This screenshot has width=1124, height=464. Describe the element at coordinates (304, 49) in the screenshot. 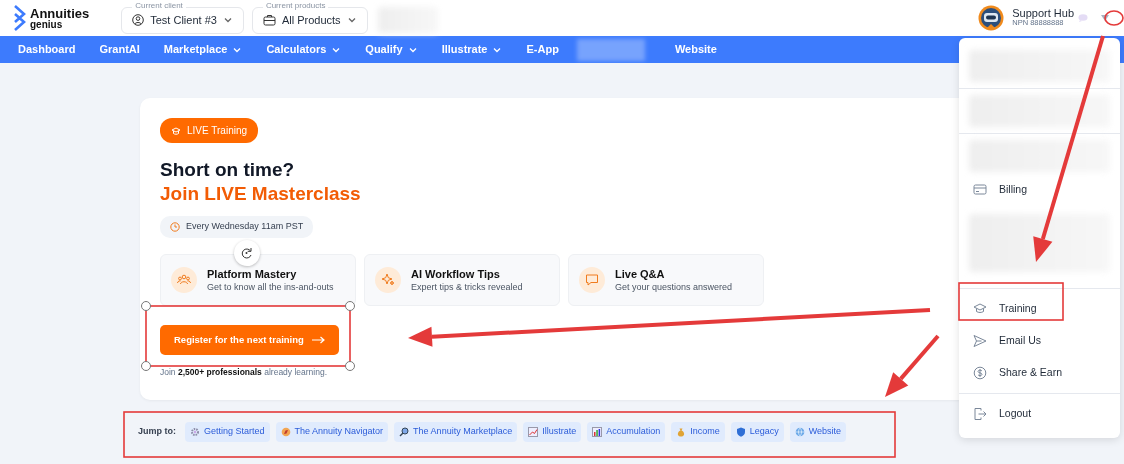

I see `nav-link: Calculators` at that location.